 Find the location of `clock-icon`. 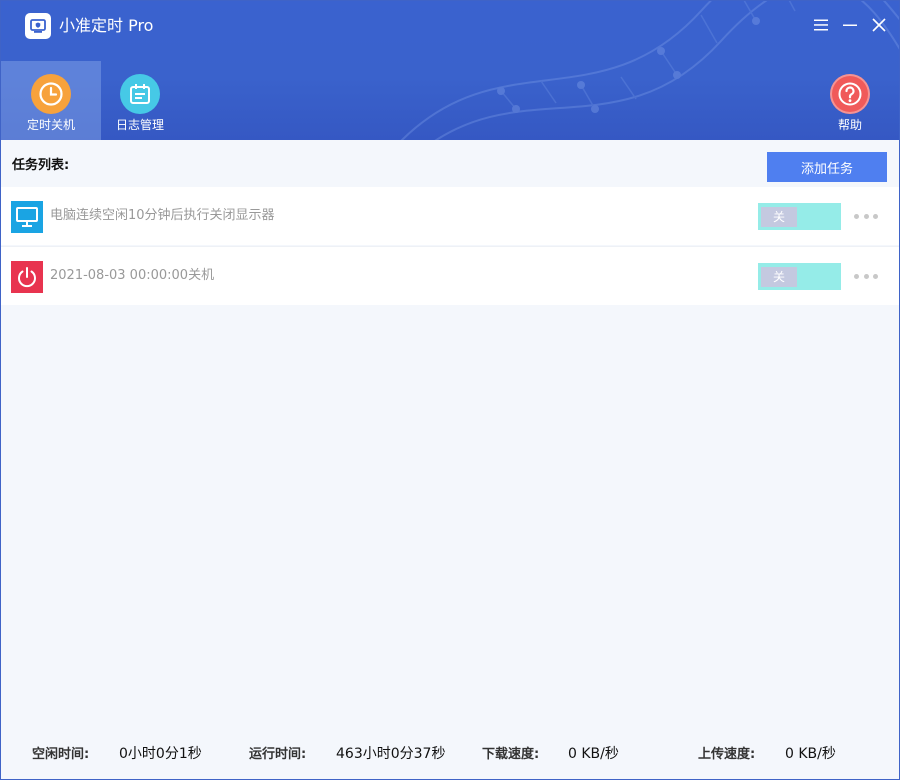

clock-icon is located at coordinates (51, 94).